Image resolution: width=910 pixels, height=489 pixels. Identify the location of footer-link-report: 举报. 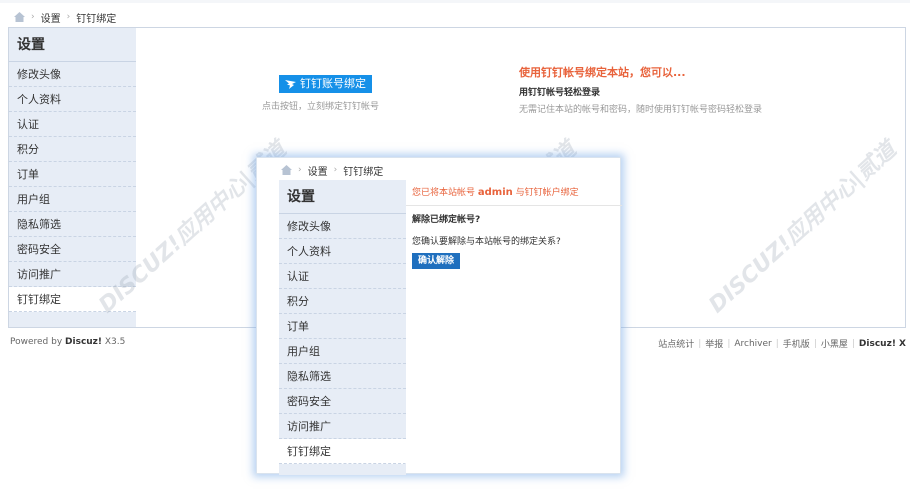
(714, 343).